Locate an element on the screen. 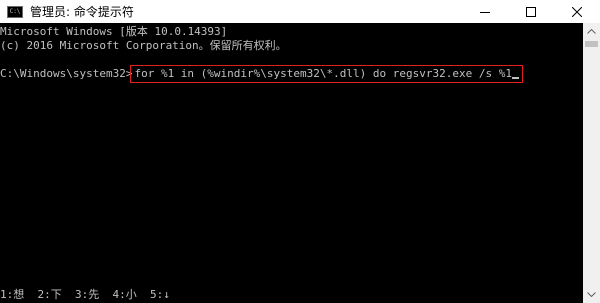 This screenshot has height=303, width=600. close-icon is located at coordinates (577, 11).